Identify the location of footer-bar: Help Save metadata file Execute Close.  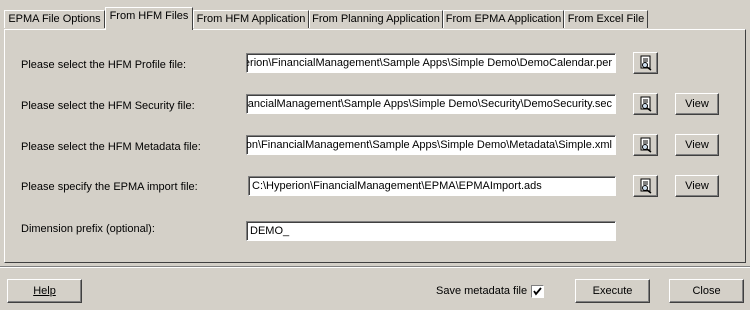
(375, 289).